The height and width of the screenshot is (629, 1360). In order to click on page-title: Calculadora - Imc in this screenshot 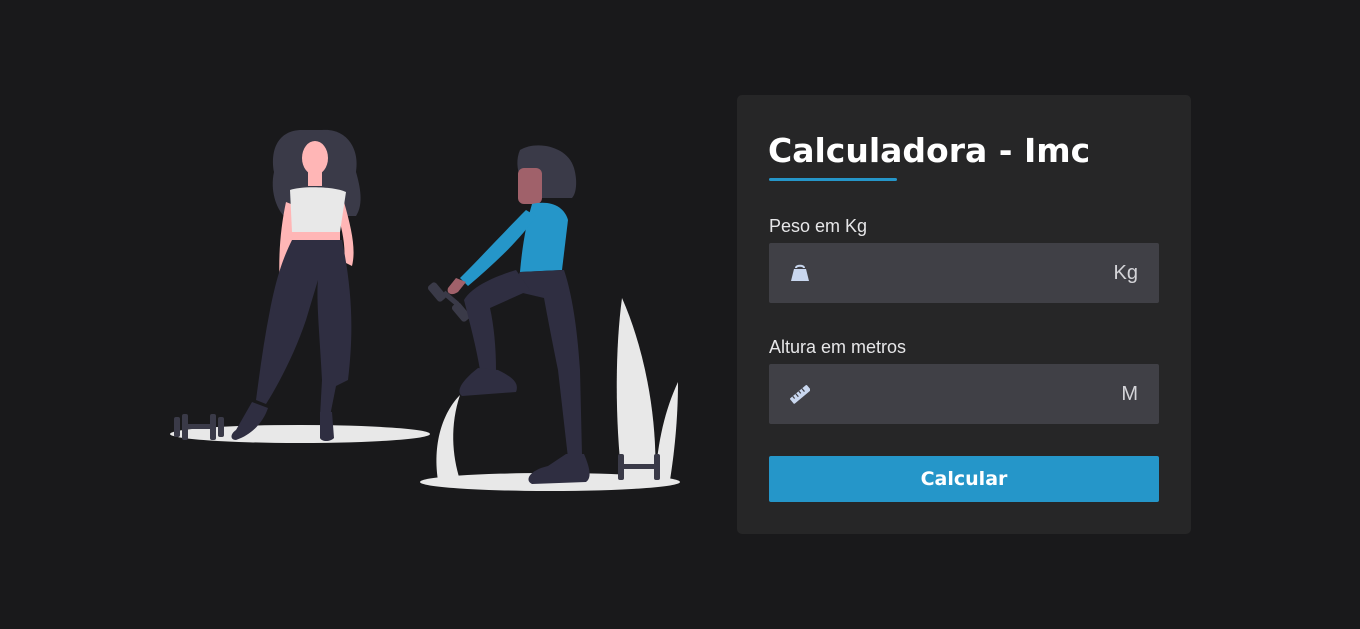, I will do `click(929, 150)`.